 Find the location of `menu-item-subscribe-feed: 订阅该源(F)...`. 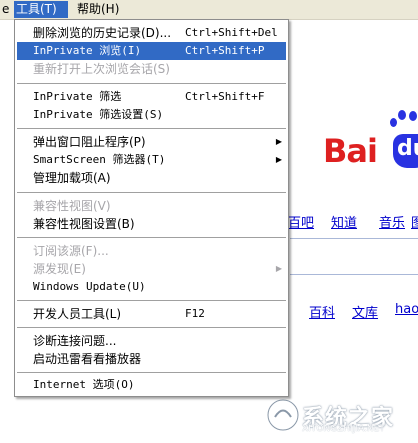

menu-item-subscribe-feed: 订阅该源(F)... is located at coordinates (151, 251).